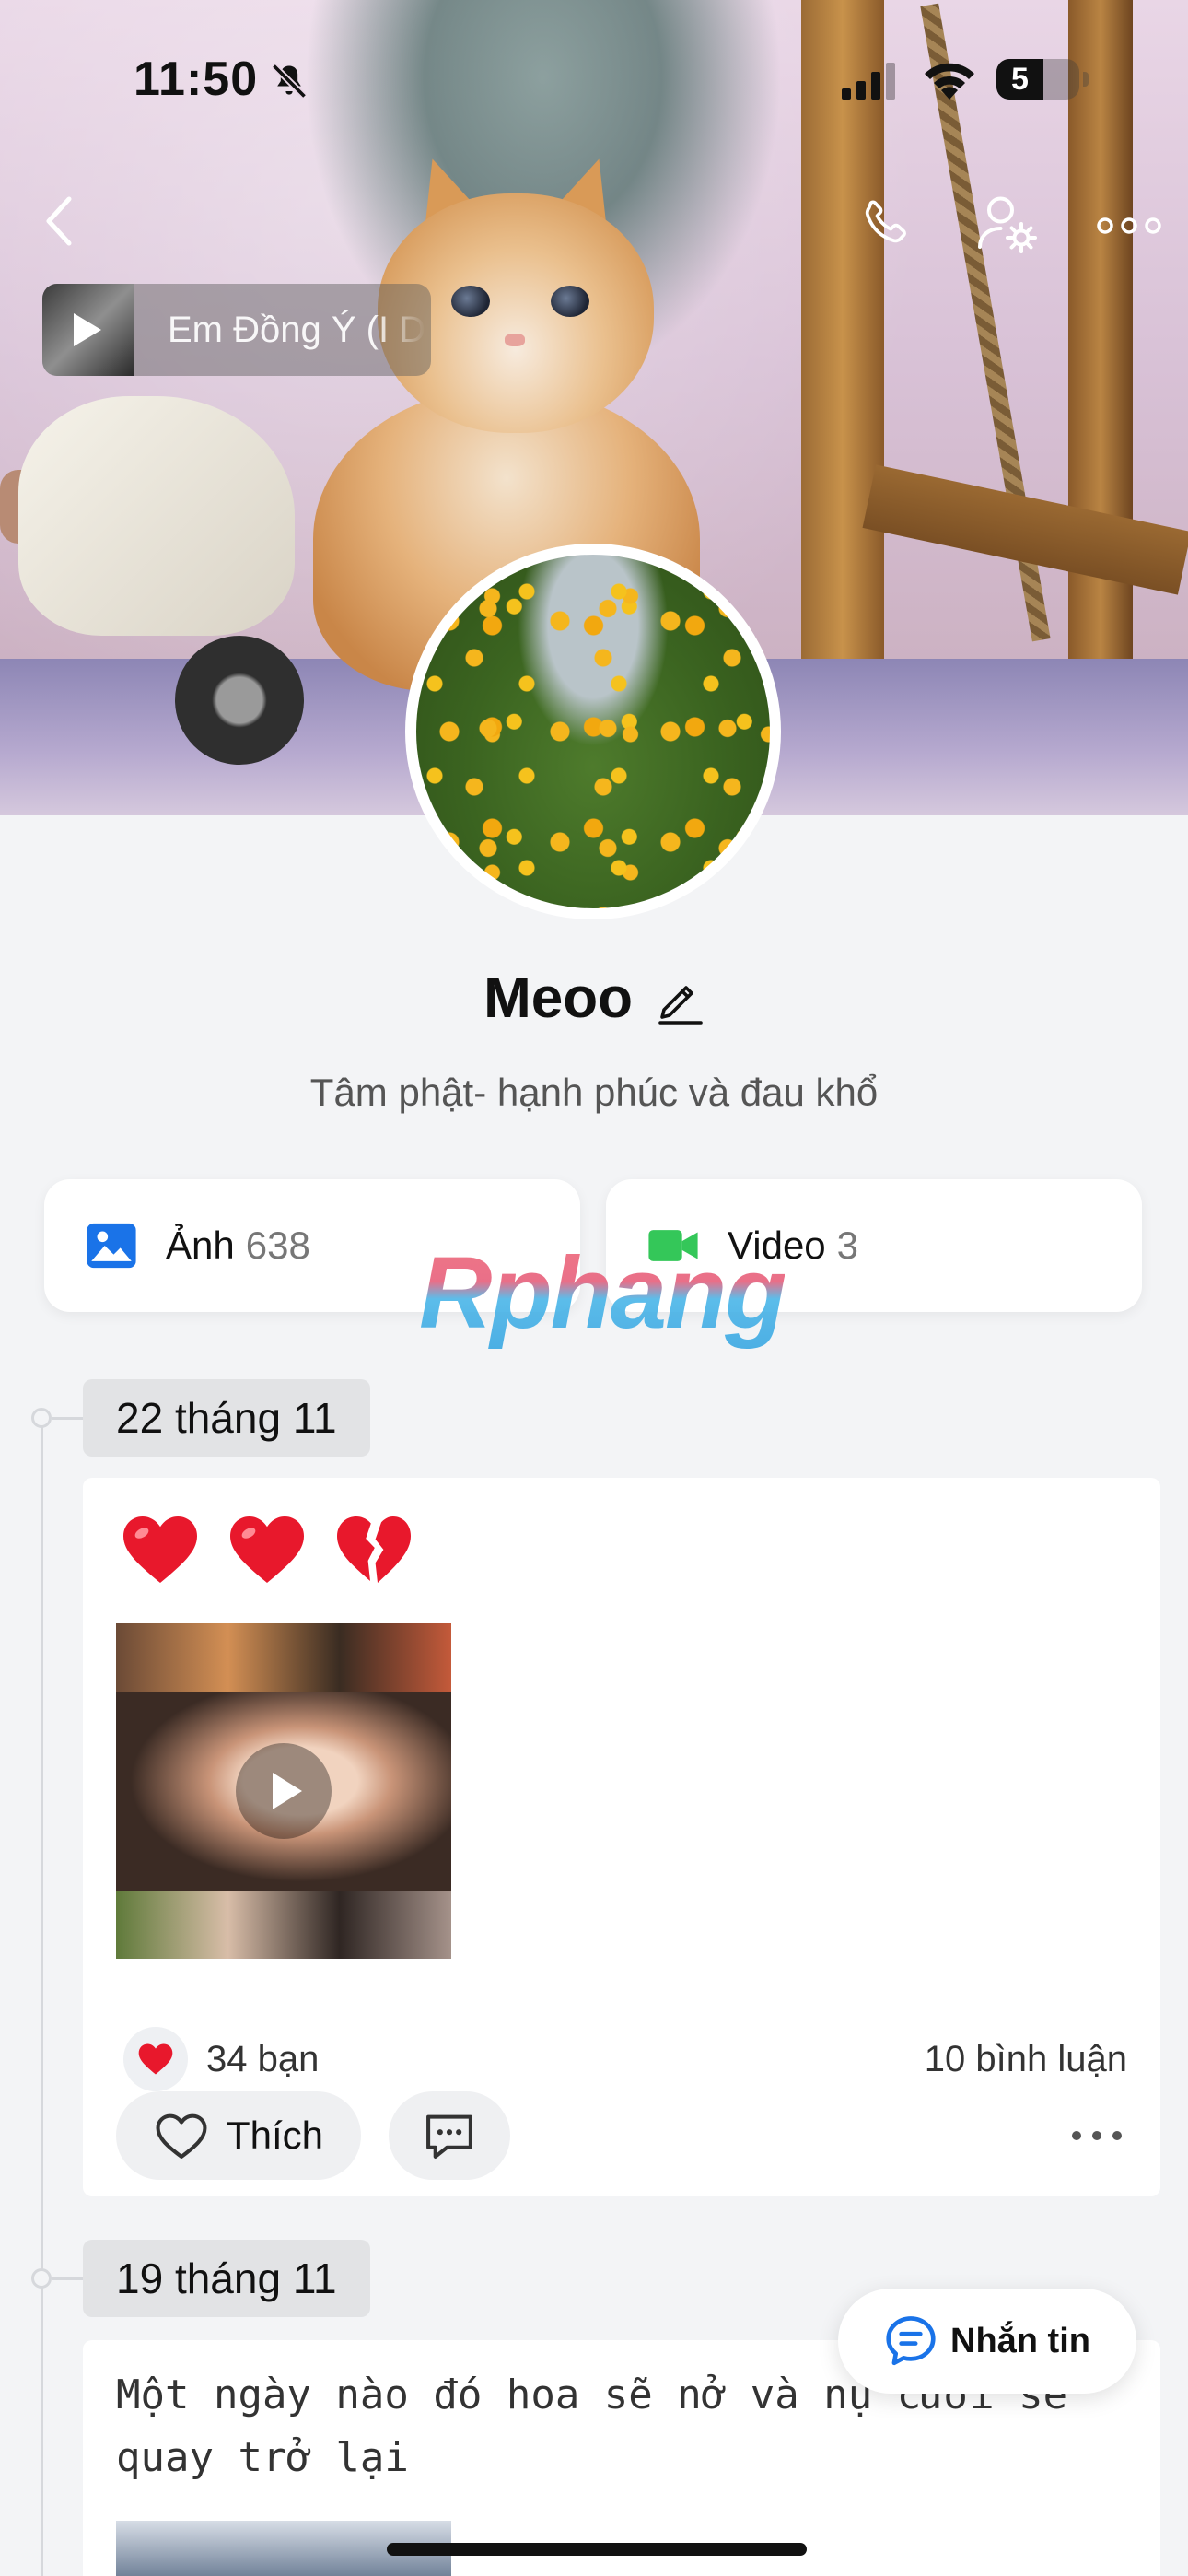 The height and width of the screenshot is (2576, 1188). I want to click on music-title: Em Đồng Ý (I D, so click(296, 329).